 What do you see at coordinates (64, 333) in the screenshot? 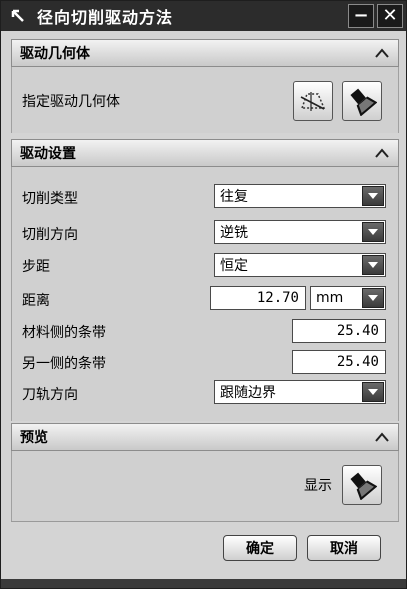
I see `material-side-label: 材料侧的条带` at bounding box center [64, 333].